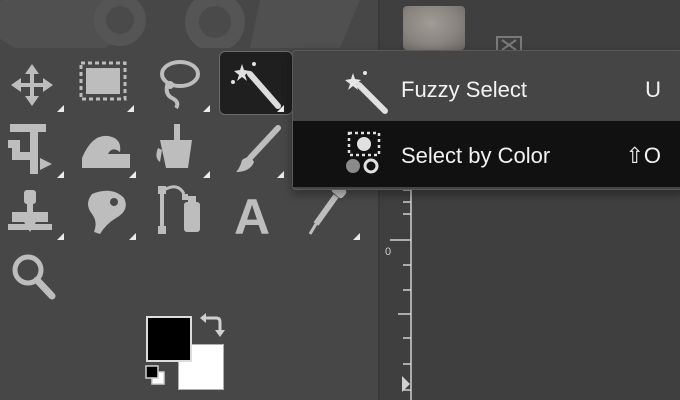  What do you see at coordinates (35, 150) in the screenshot?
I see `crop-tool-button` at bounding box center [35, 150].